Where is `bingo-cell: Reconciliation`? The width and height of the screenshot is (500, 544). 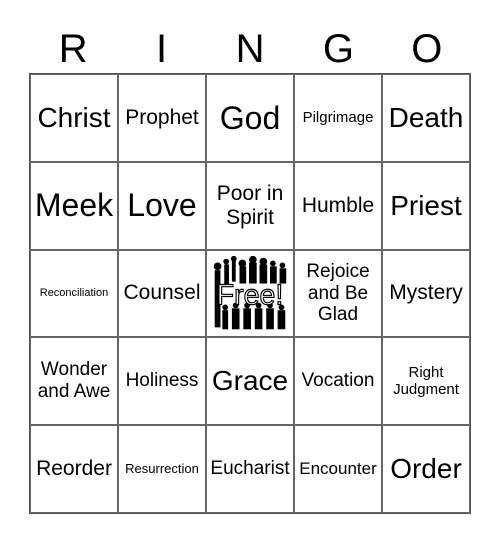 bingo-cell: Reconciliation is located at coordinates (74, 293).